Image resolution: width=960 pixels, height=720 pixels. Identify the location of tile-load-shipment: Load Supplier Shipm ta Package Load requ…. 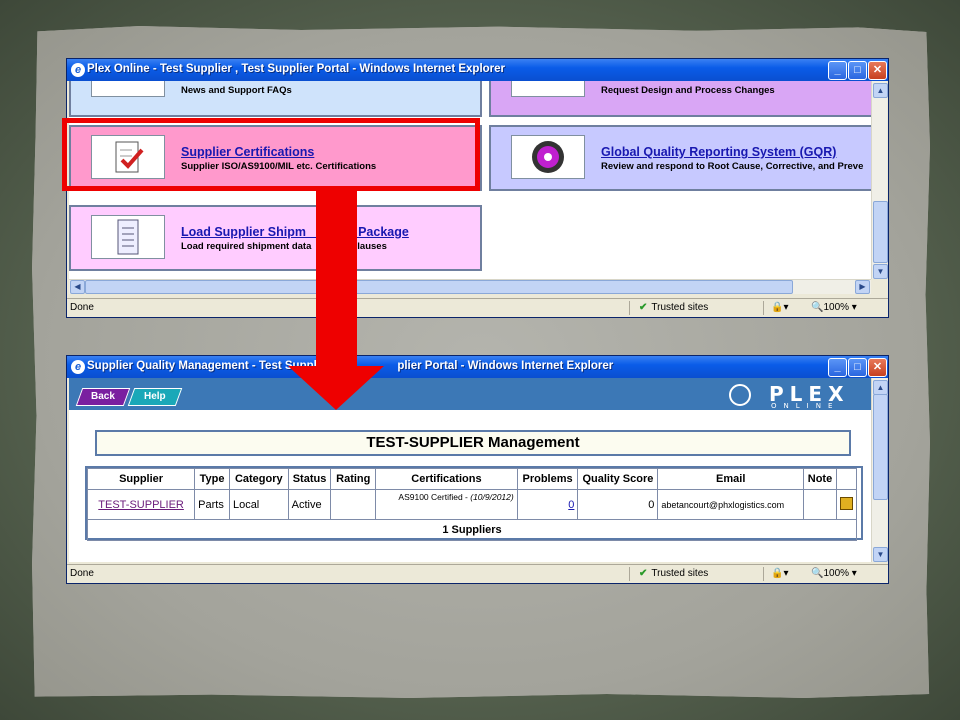
(275, 238).